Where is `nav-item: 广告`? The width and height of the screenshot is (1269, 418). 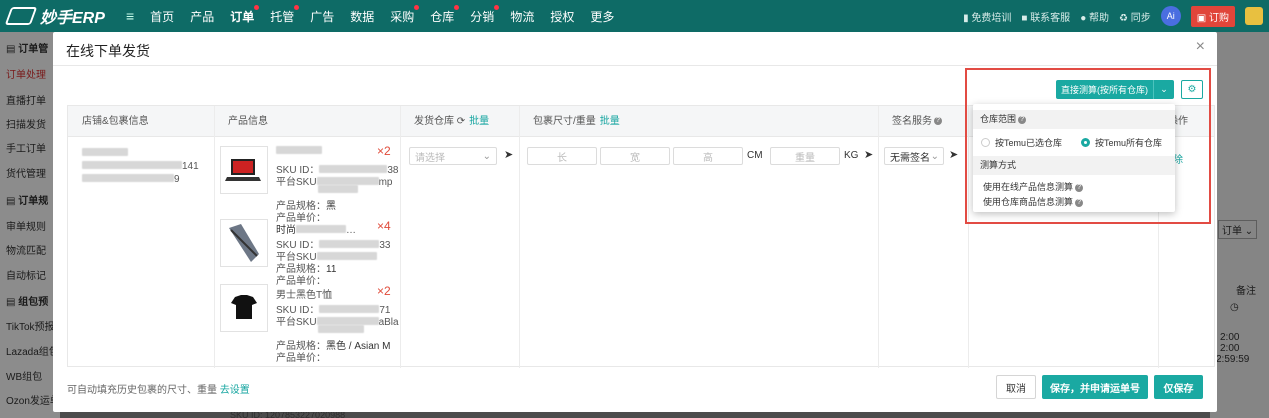 nav-item: 广告 is located at coordinates (322, 16).